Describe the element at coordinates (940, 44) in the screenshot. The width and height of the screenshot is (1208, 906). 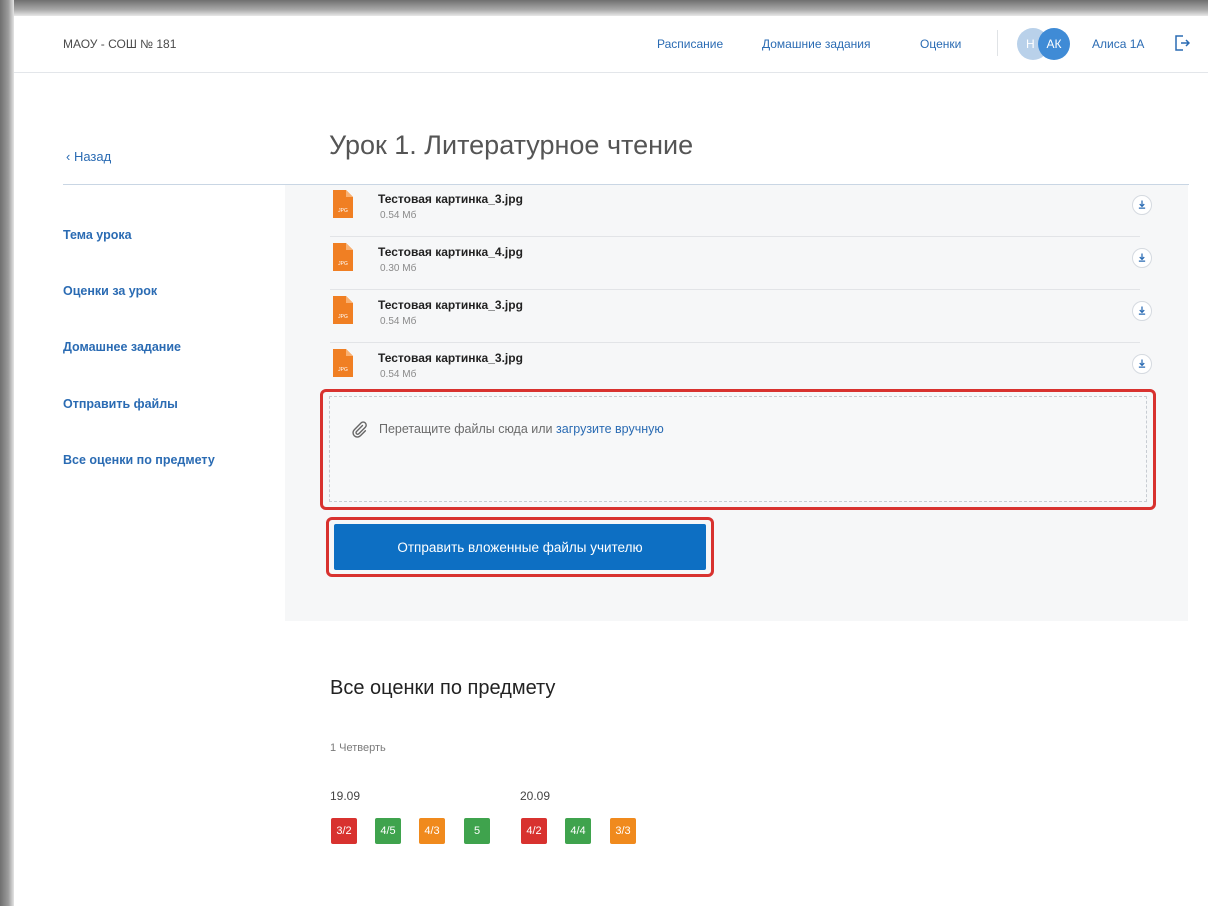
I see `nav-grades: Оценки` at that location.